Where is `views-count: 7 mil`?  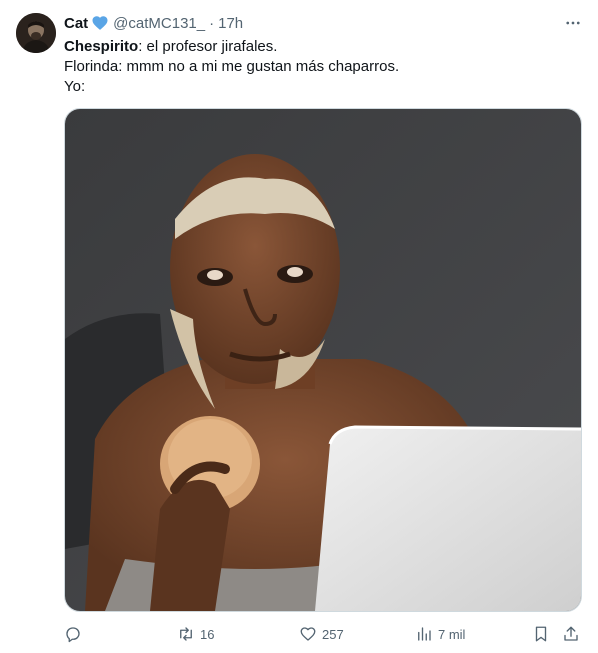 views-count: 7 mil is located at coordinates (452, 634).